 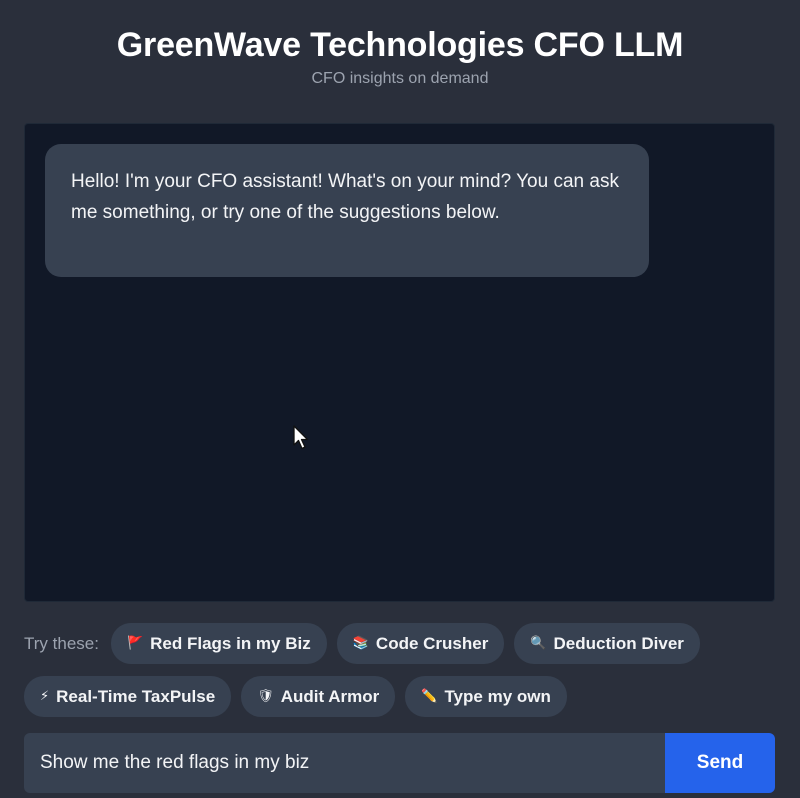 I want to click on chip-code-crusher: 📚 Code Crusher, so click(x=420, y=643).